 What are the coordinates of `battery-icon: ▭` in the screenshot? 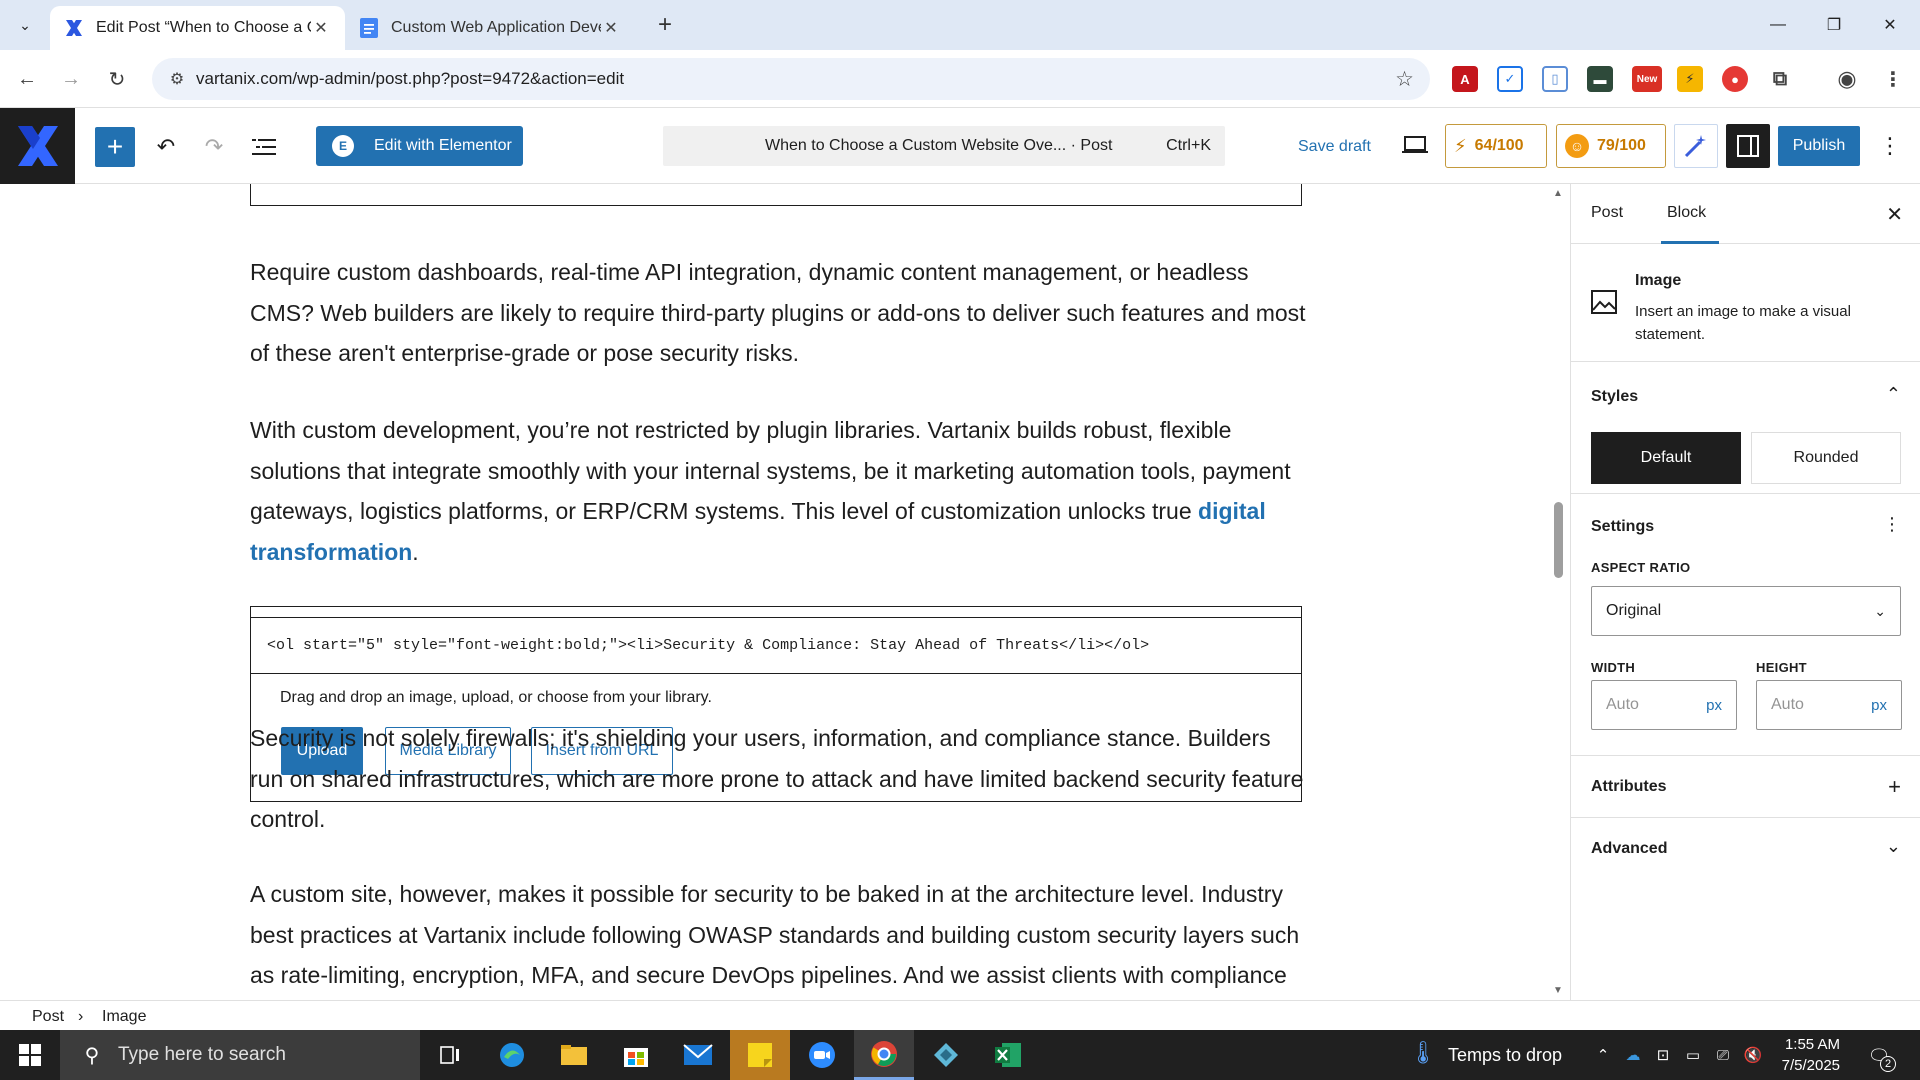 It's located at (1693, 1055).